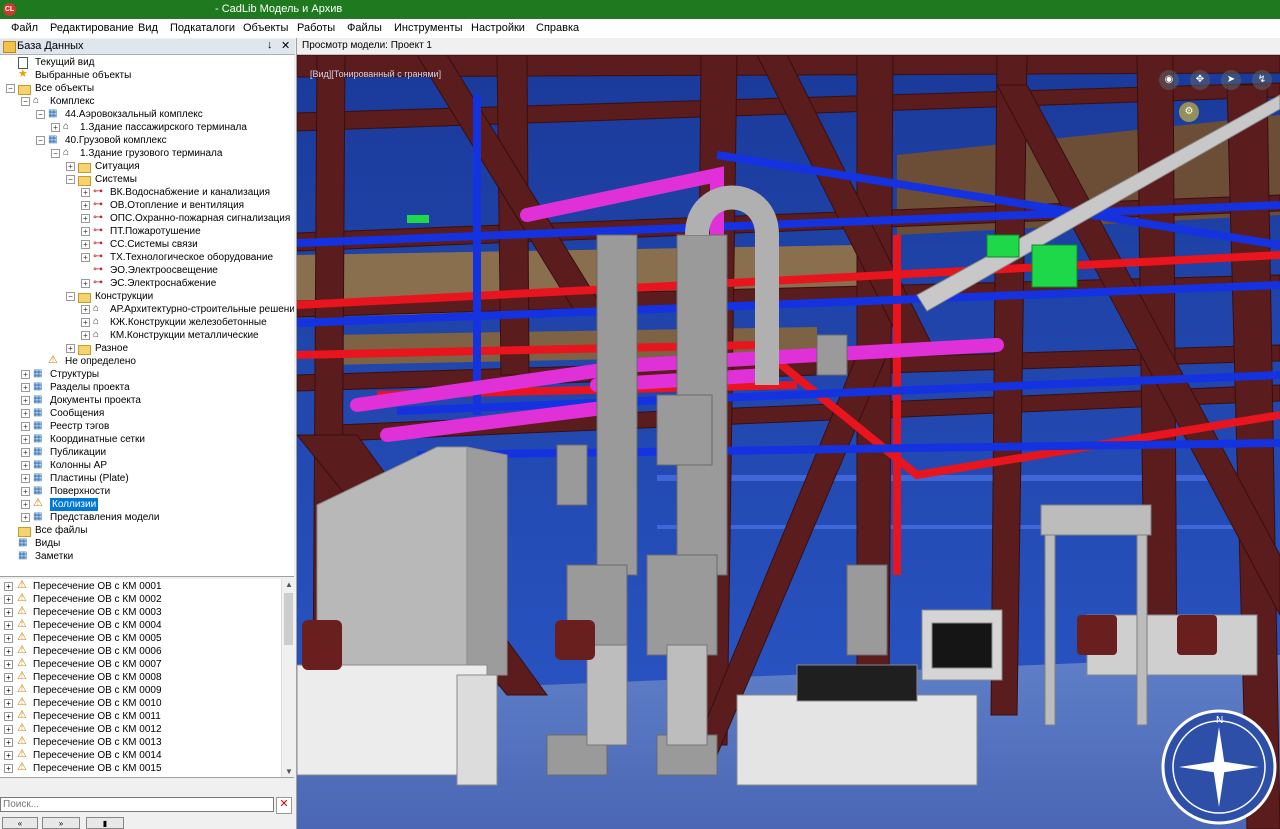 Image resolution: width=1280 pixels, height=829 pixels. I want to click on first-page-button: «, so click(20, 823).